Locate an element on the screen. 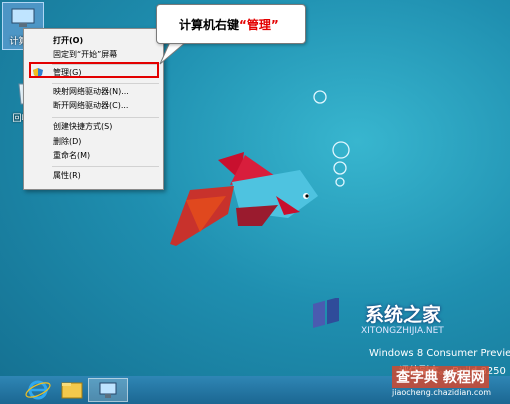 The width and height of the screenshot is (510, 404). watermark-title: 查字典 教程网 is located at coordinates (440, 377).